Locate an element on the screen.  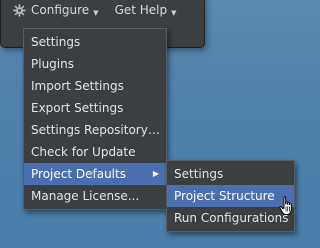
gear-icon is located at coordinates (19, 10).